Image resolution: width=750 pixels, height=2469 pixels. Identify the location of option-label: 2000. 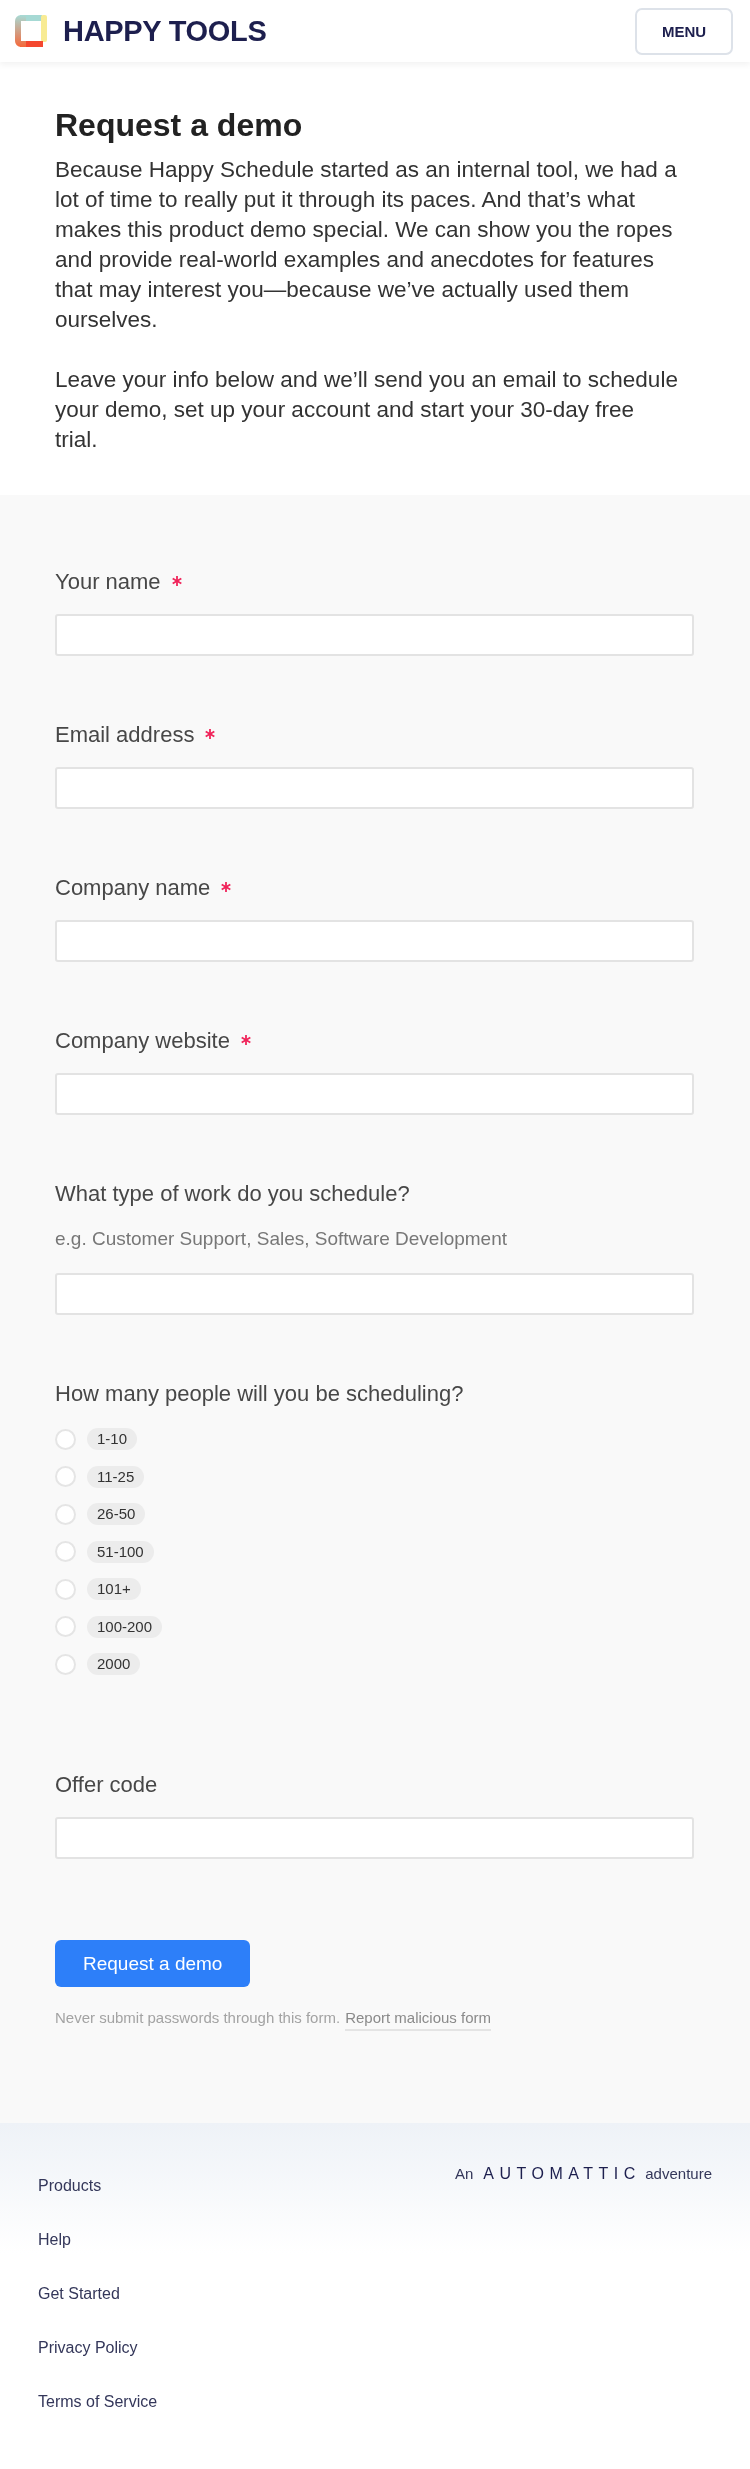
(114, 1664).